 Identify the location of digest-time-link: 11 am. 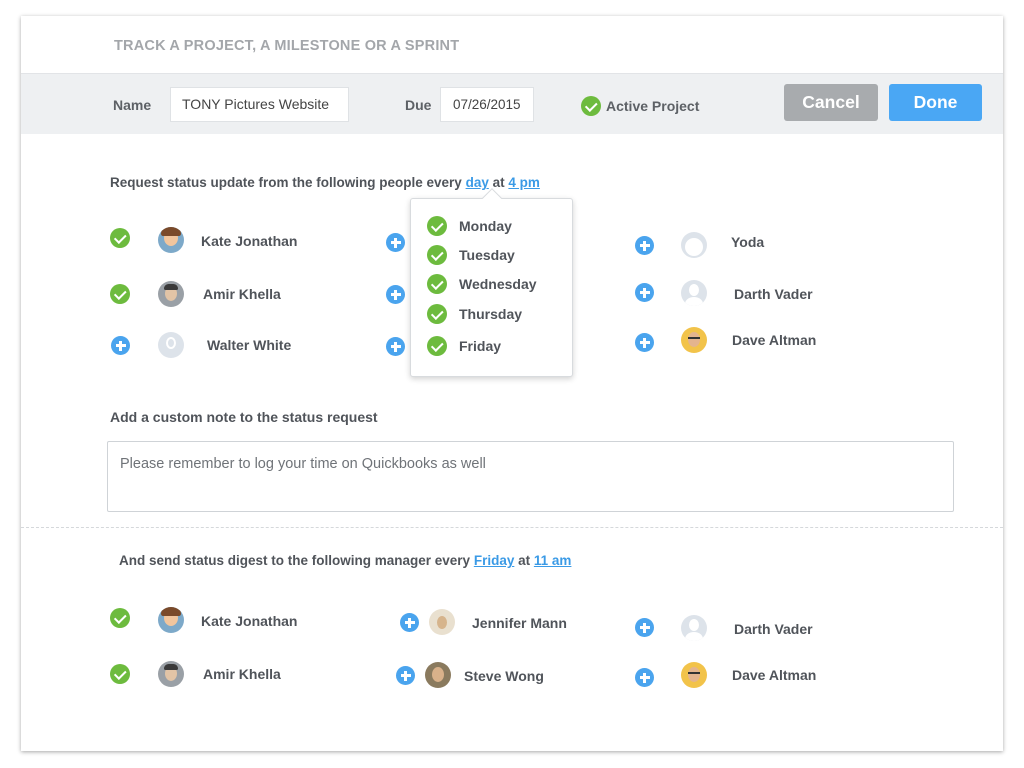
(553, 560).